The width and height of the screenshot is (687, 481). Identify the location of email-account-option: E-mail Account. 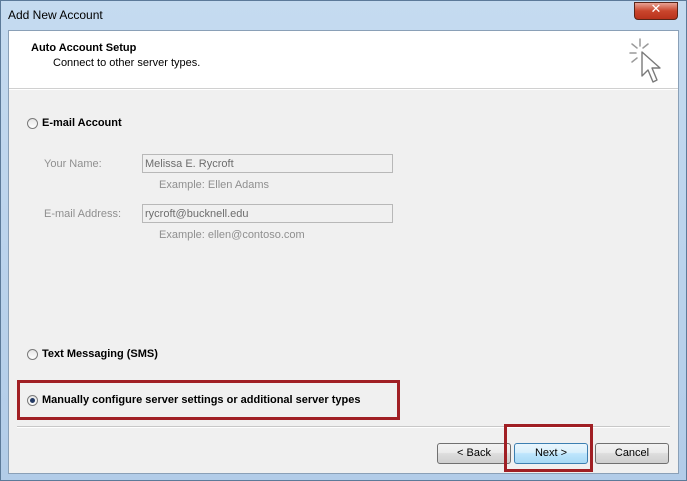
(74, 123).